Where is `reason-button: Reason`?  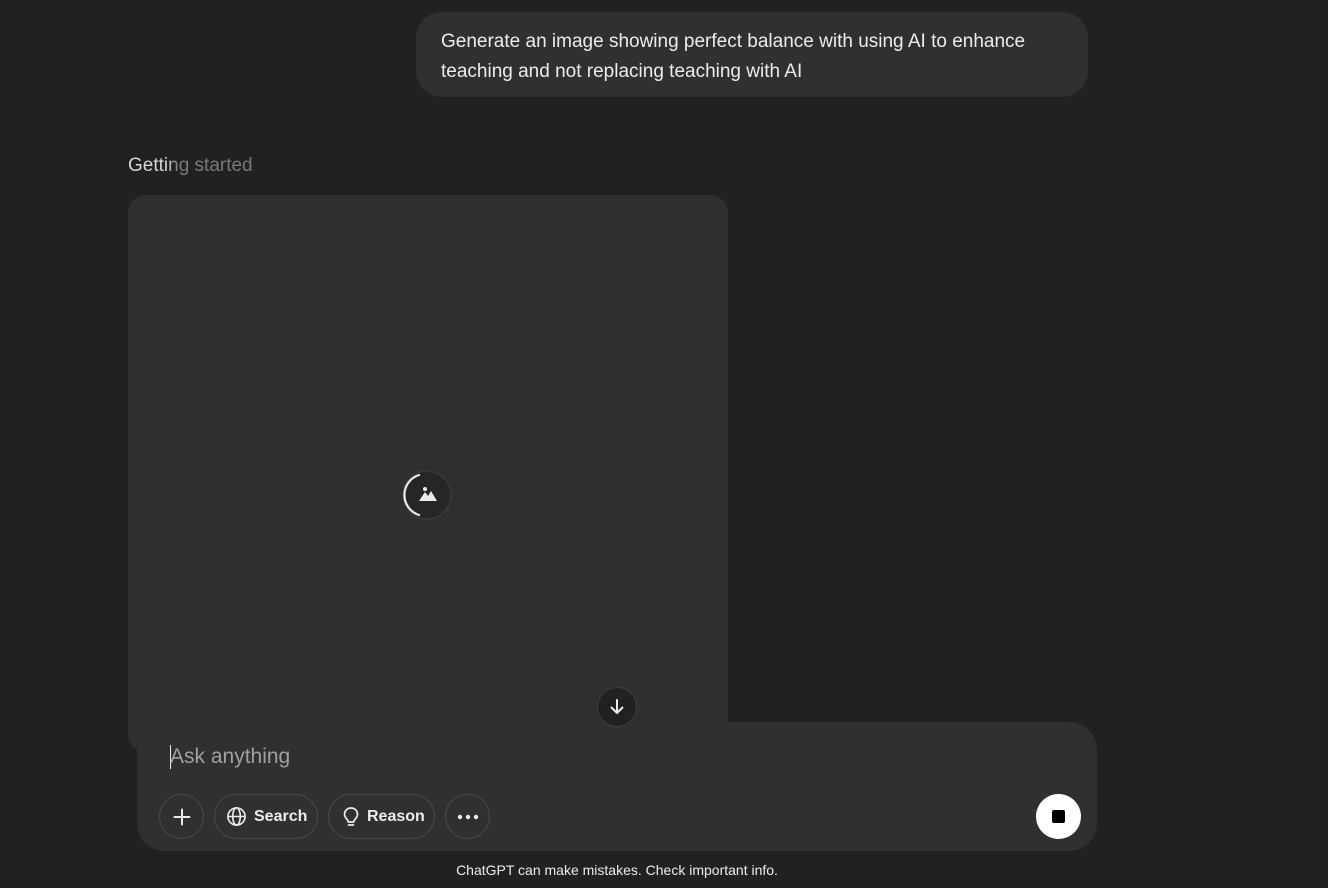
reason-button: Reason is located at coordinates (381, 816).